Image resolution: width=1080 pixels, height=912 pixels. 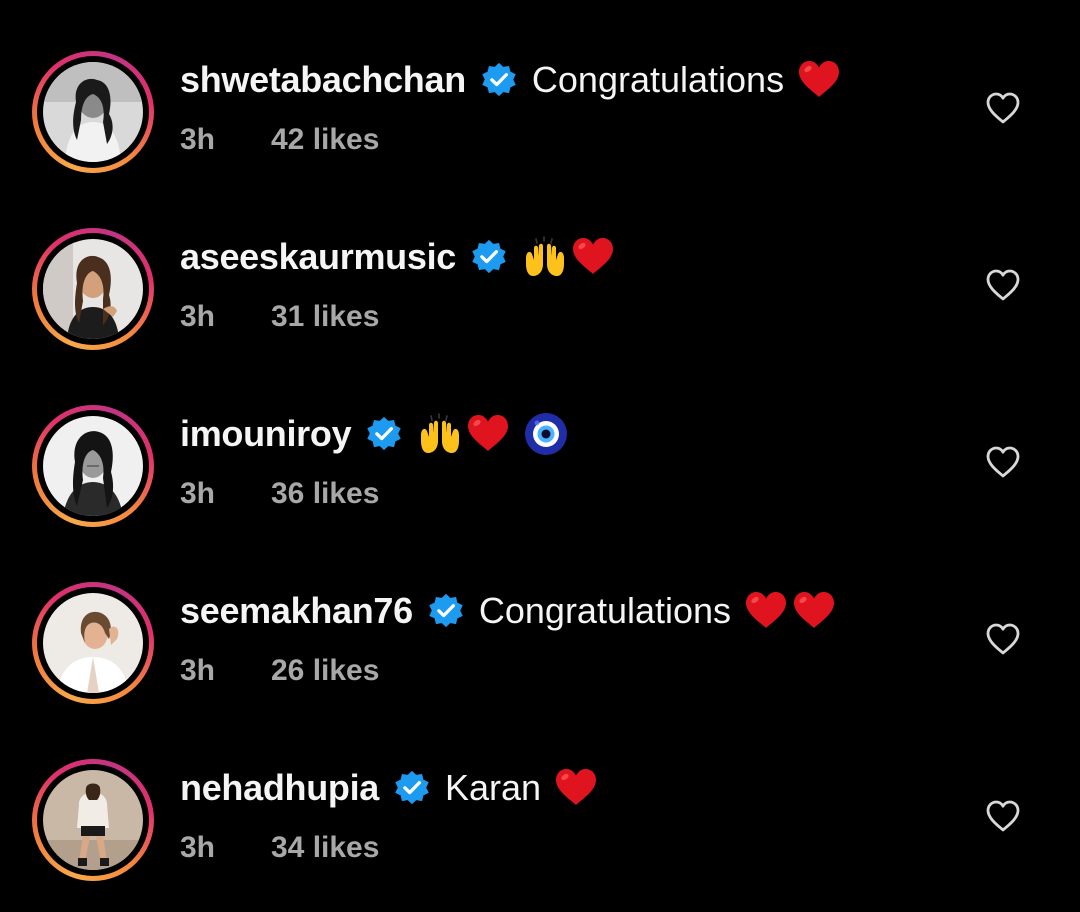 I want to click on comment-like-count: 31 likes, so click(x=325, y=317).